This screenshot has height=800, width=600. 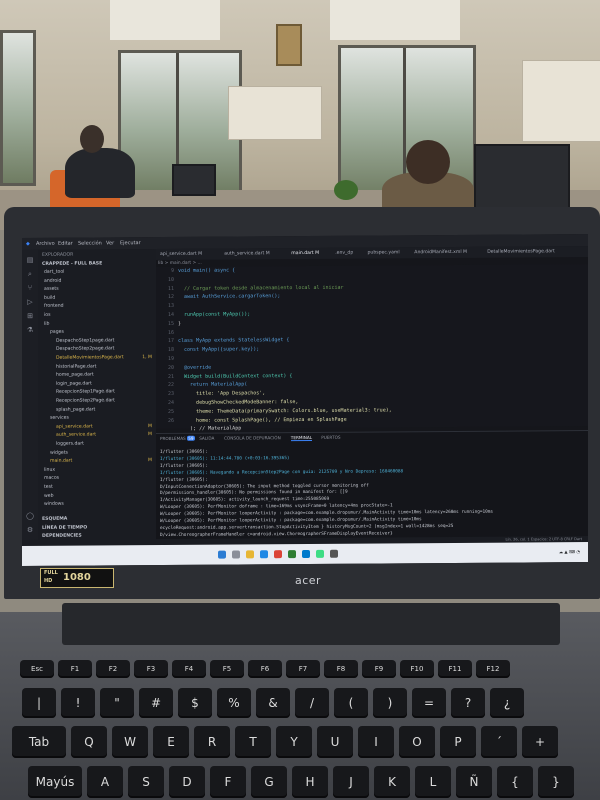 I want to click on file-tree-item: main.dart, so click(x=61, y=461).